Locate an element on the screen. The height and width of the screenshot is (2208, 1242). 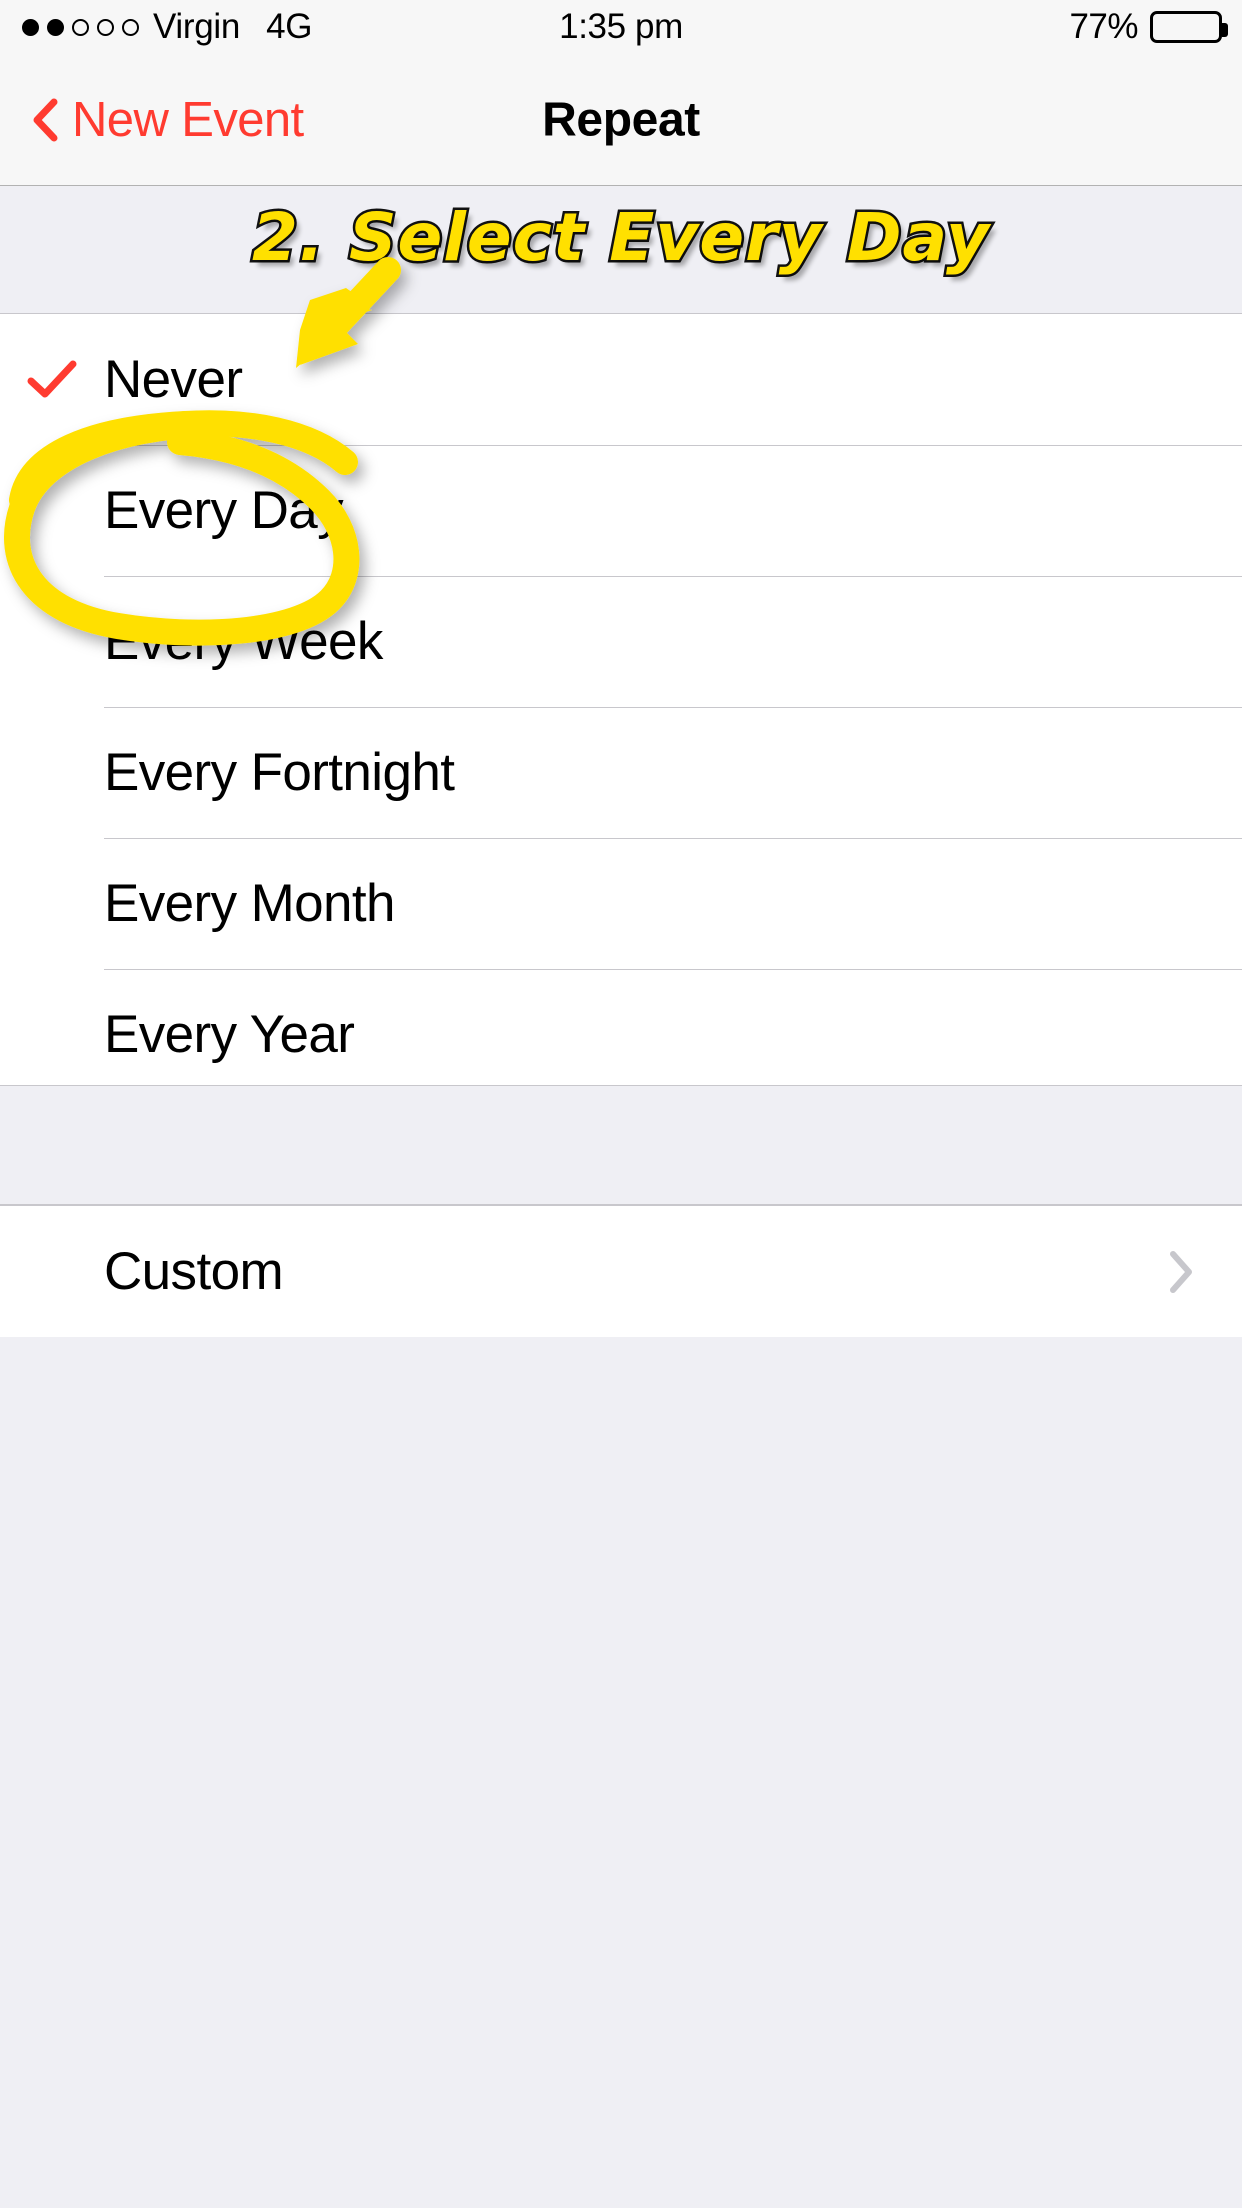
list-row-every-week: Every Week is located at coordinates (621, 641).